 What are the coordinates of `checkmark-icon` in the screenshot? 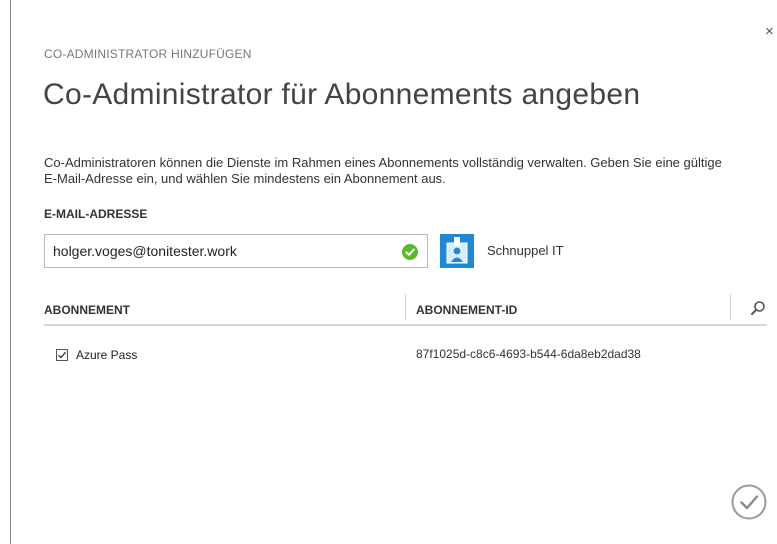 It's located at (62, 355).